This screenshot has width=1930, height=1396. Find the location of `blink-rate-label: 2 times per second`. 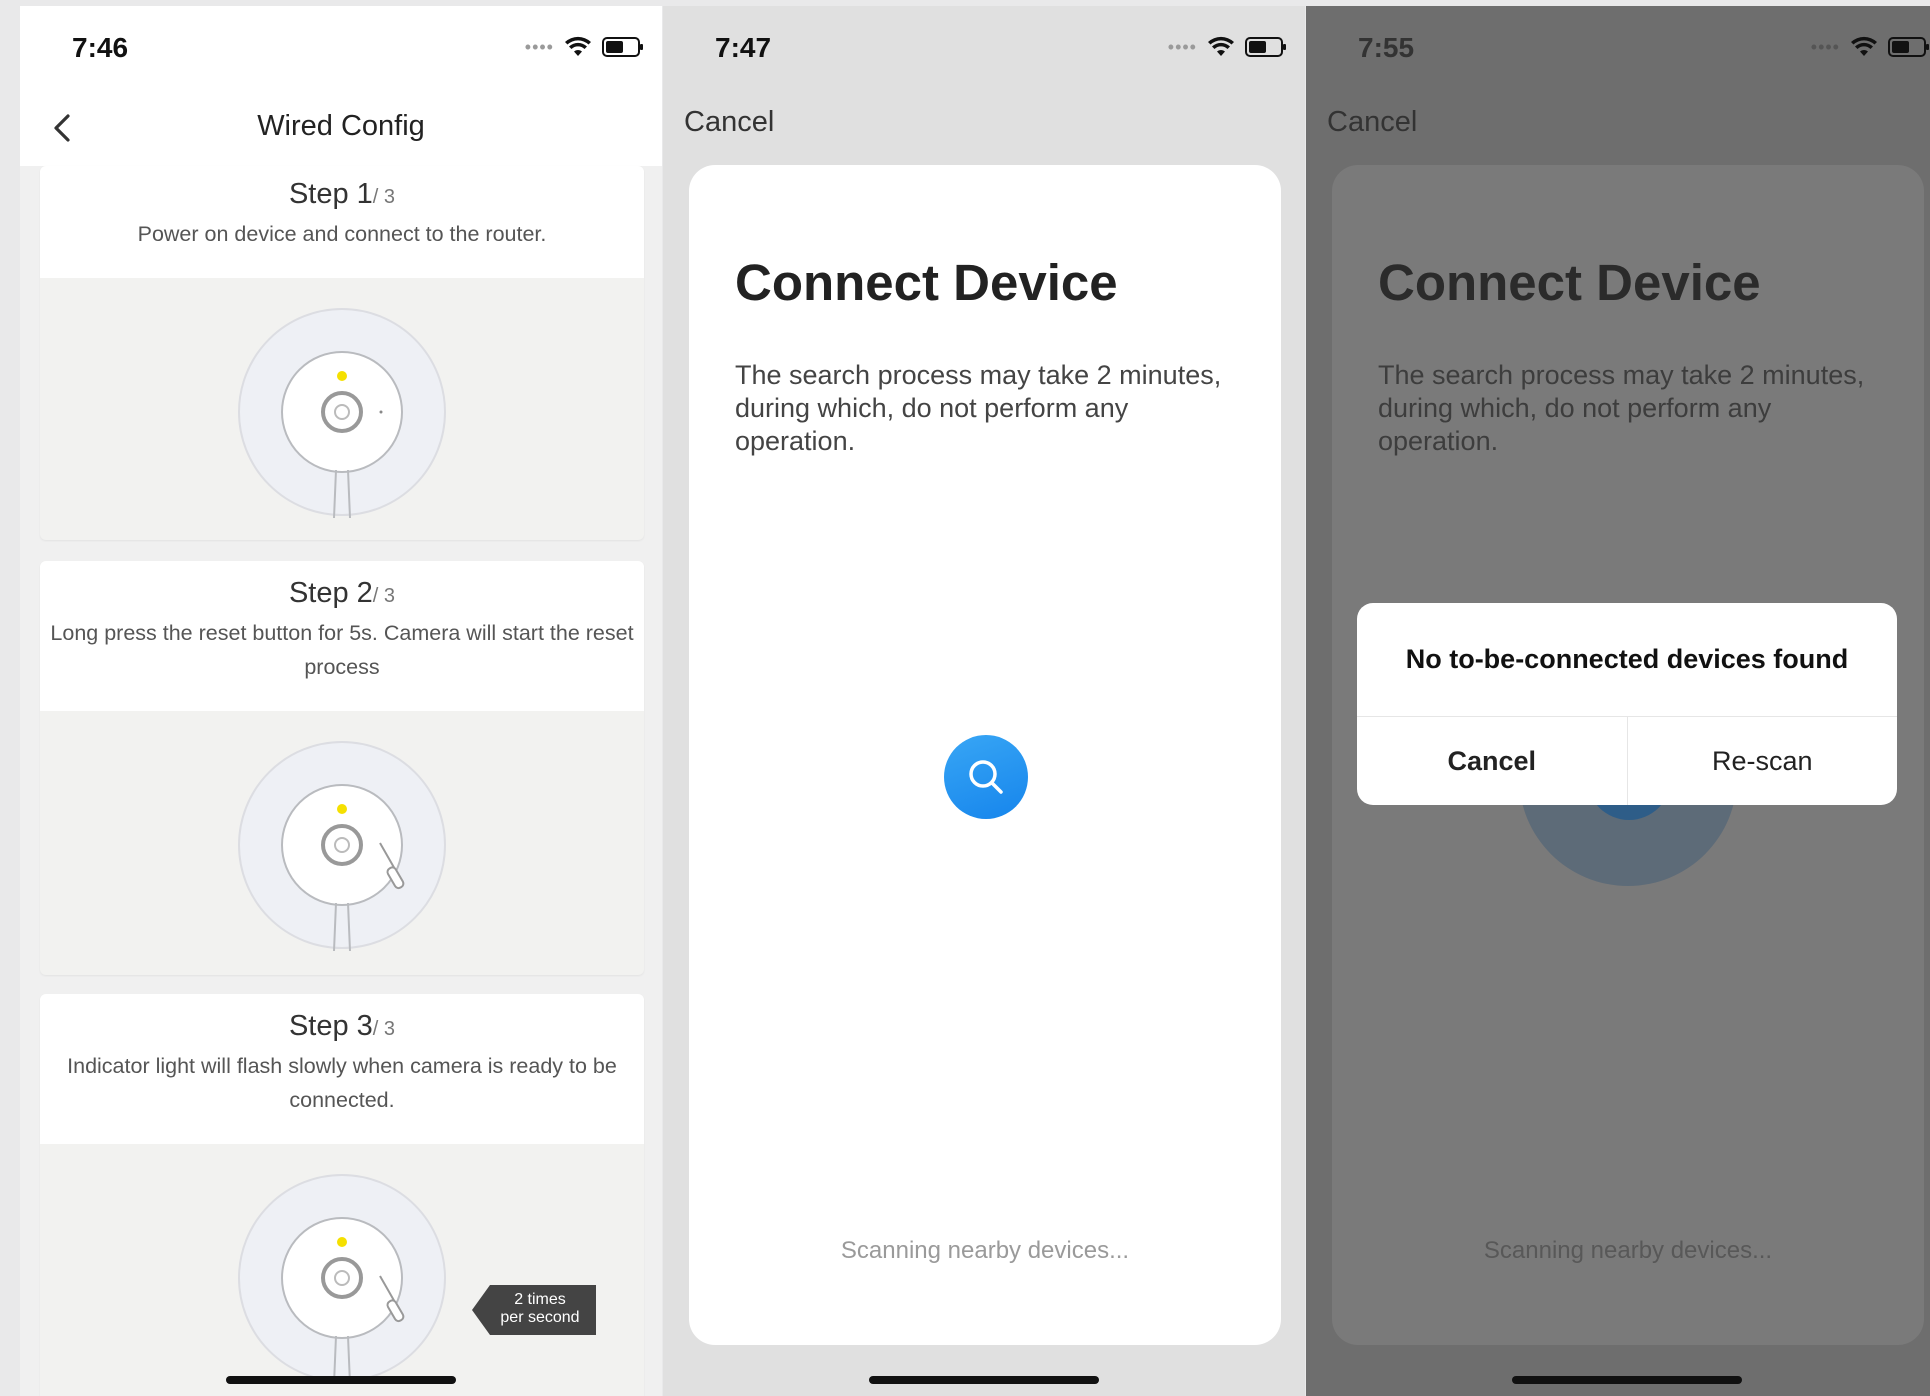

blink-rate-label: 2 times per second is located at coordinates (534, 1310).